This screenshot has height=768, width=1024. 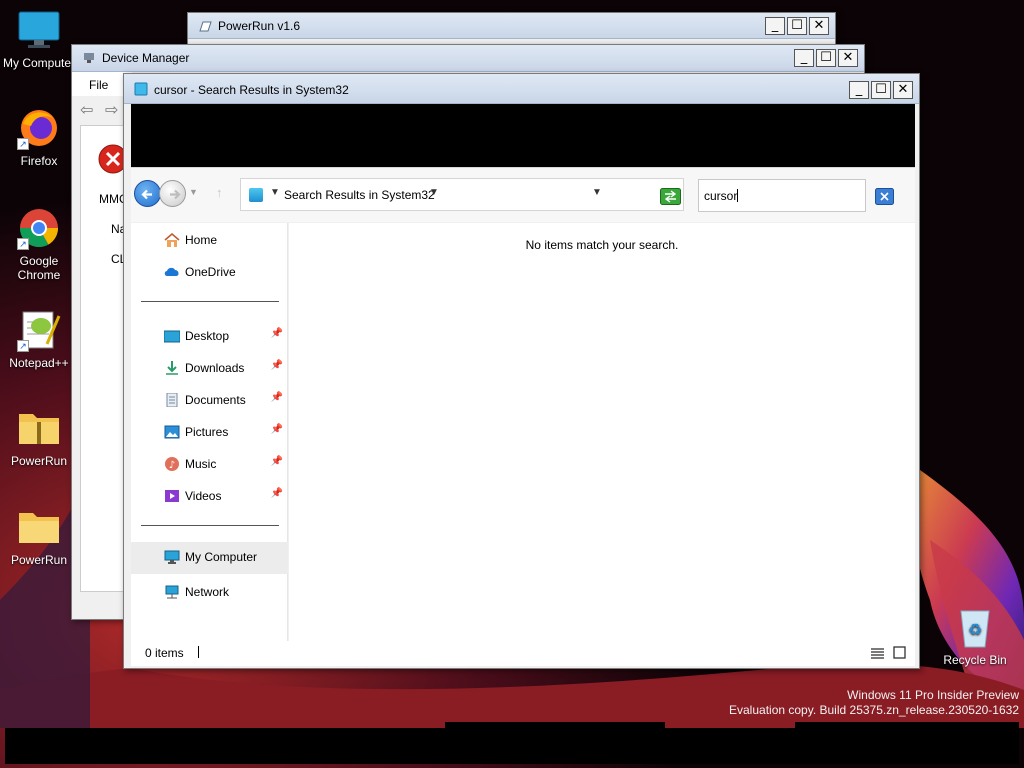 I want to click on sidebar-item-label: Pictures, so click(x=207, y=432).